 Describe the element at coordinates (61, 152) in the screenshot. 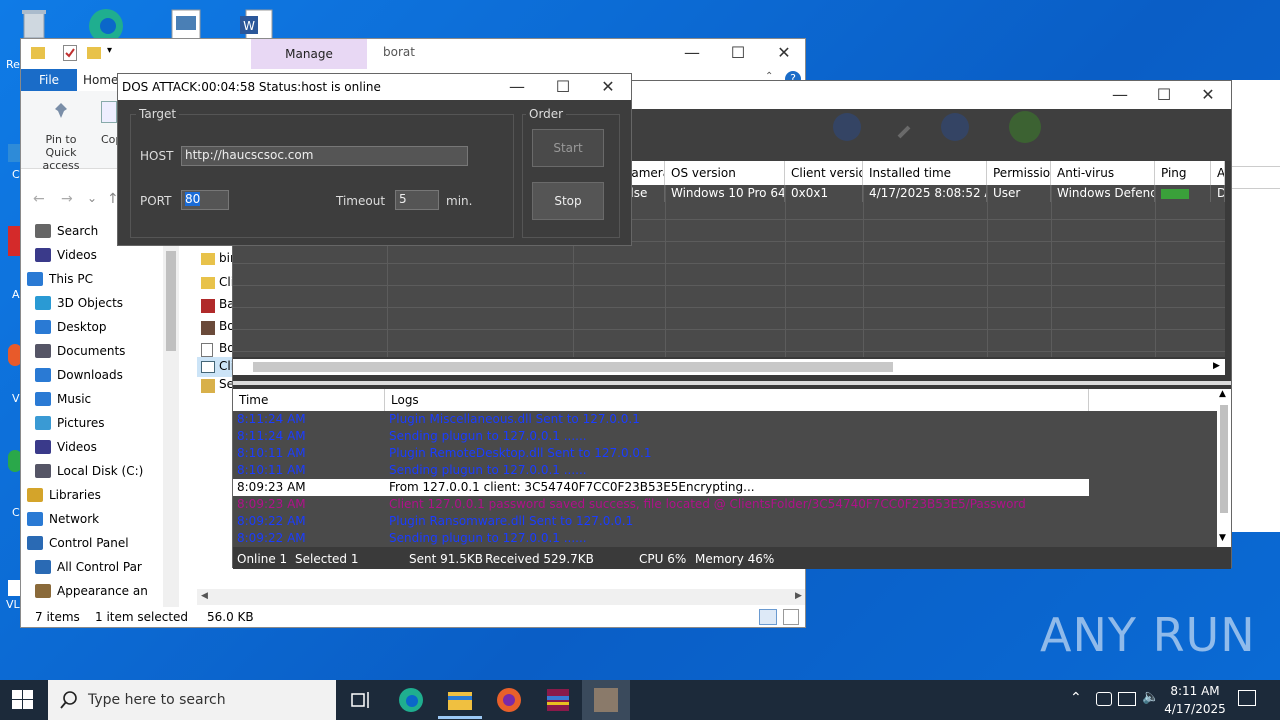

I see `pin-to-quick-access-button: Pin to Quick access` at that location.